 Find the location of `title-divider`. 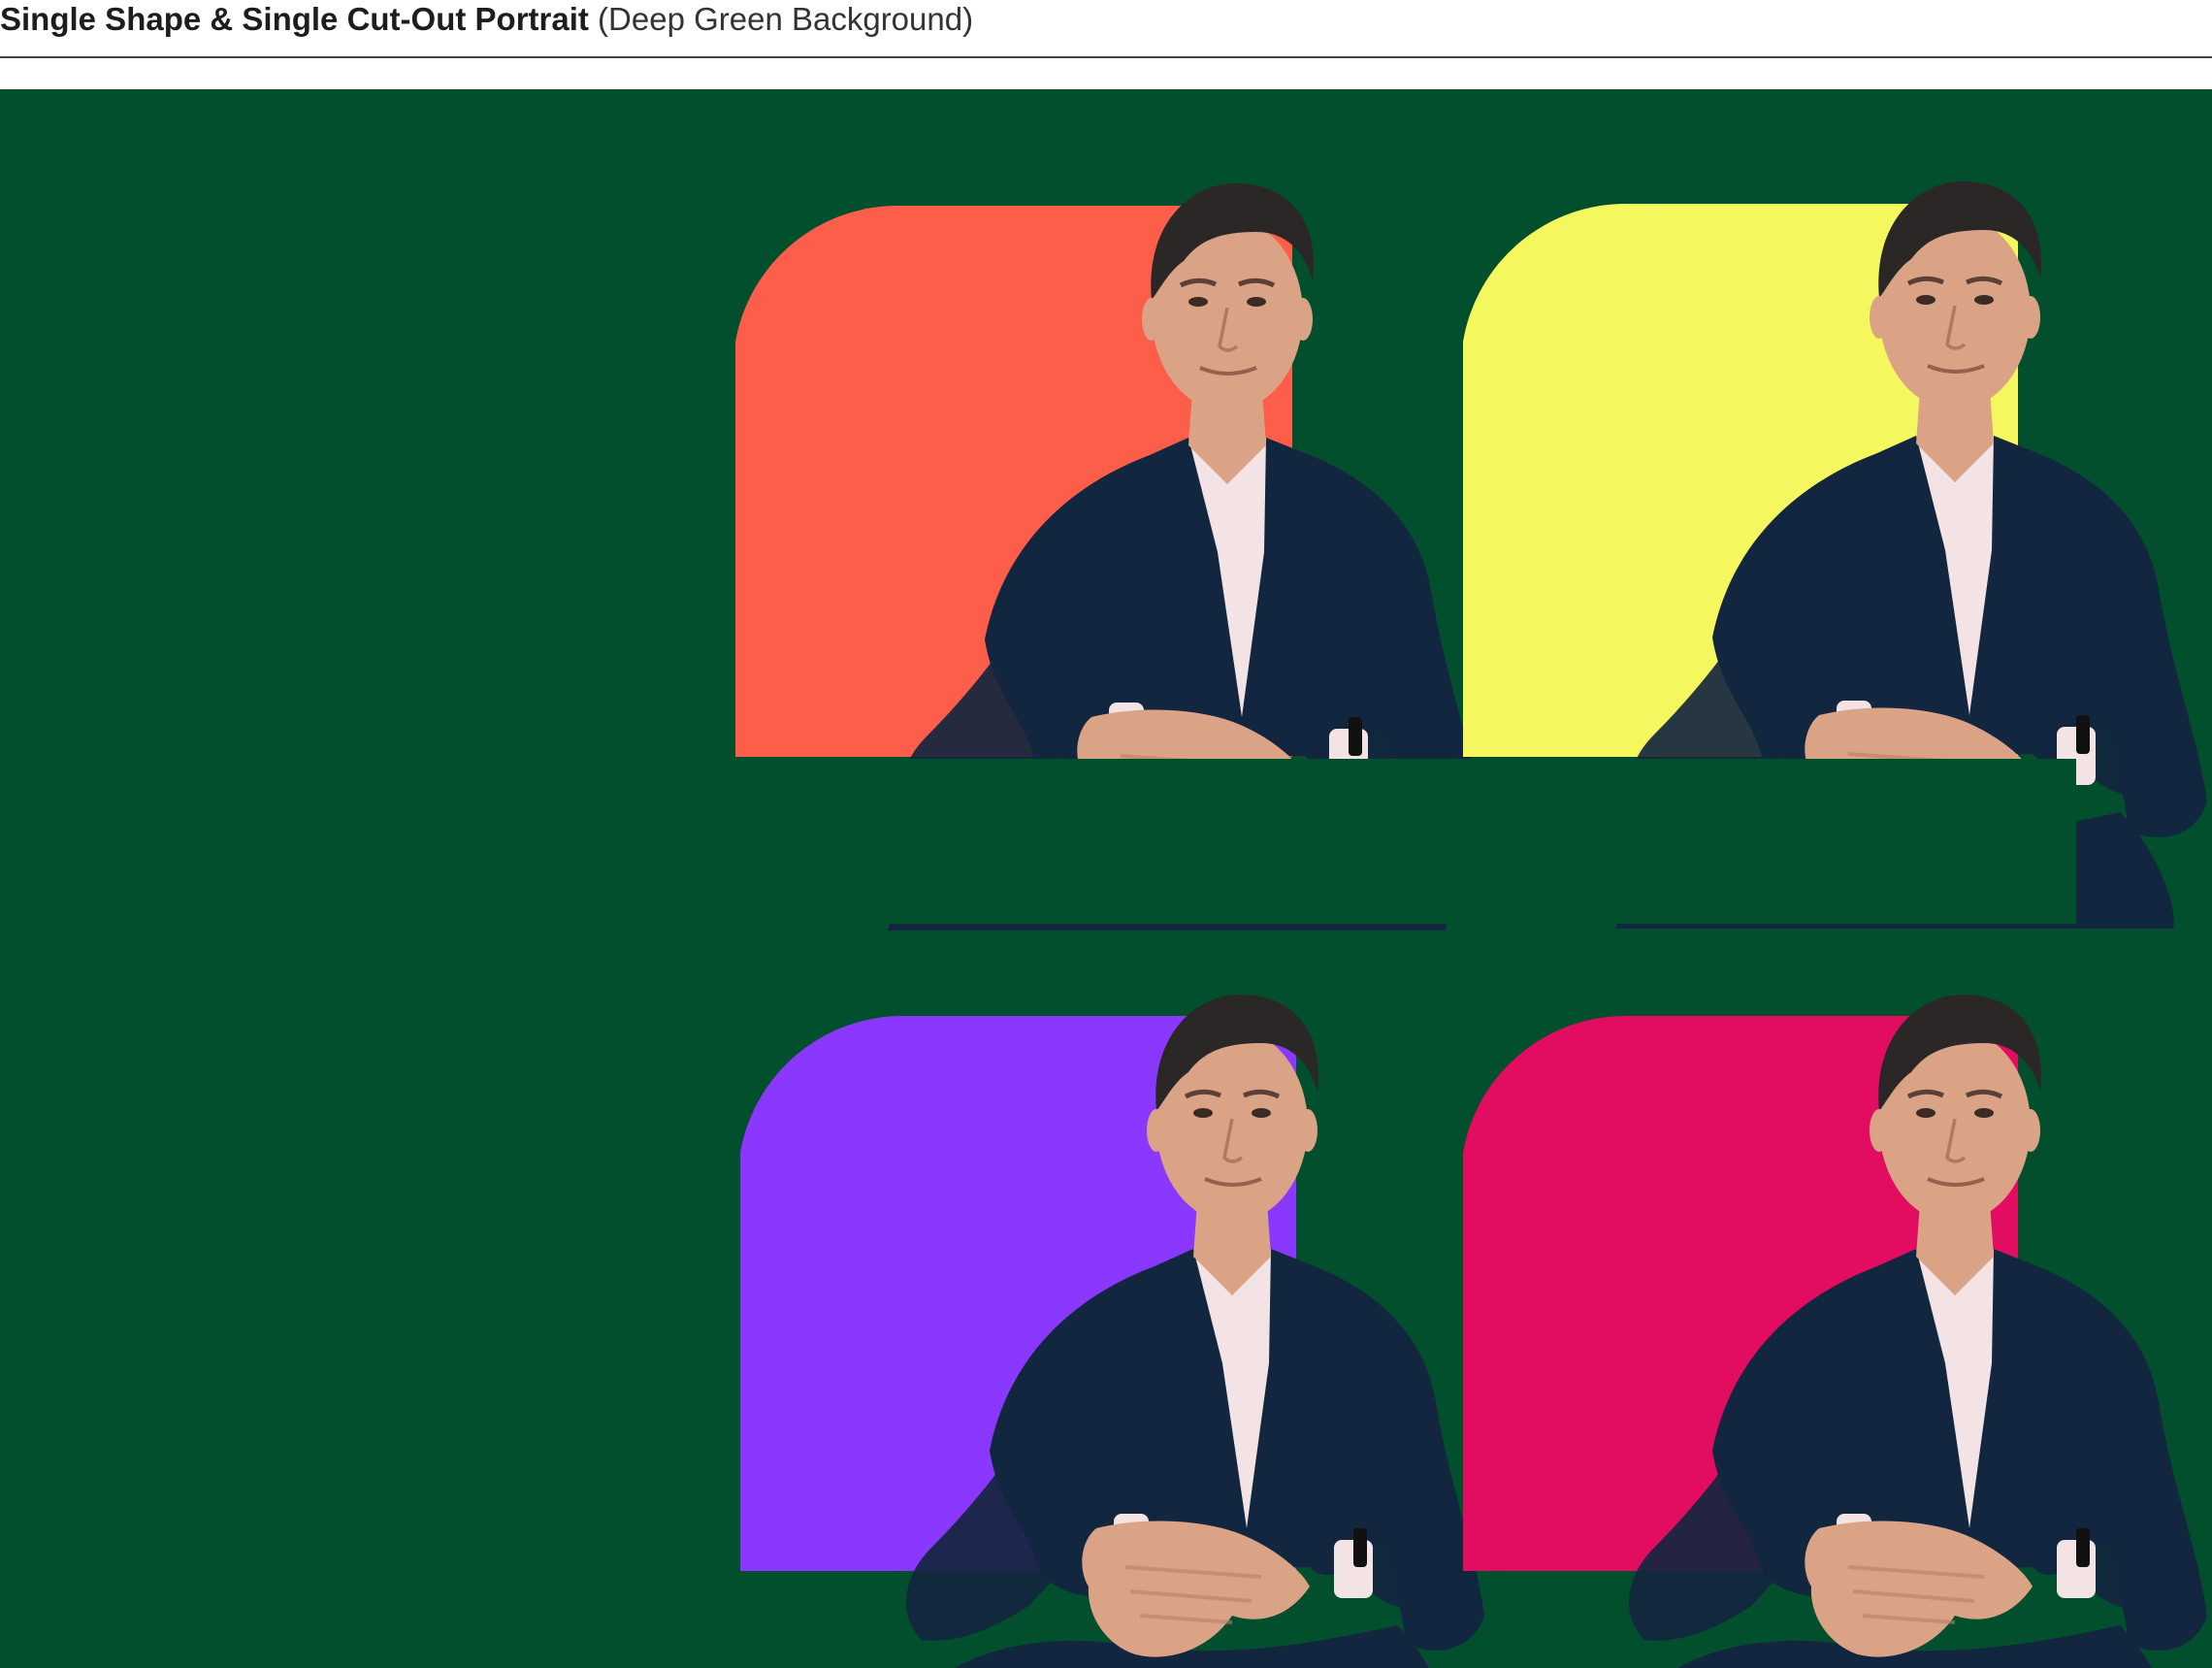

title-divider is located at coordinates (1106, 57).